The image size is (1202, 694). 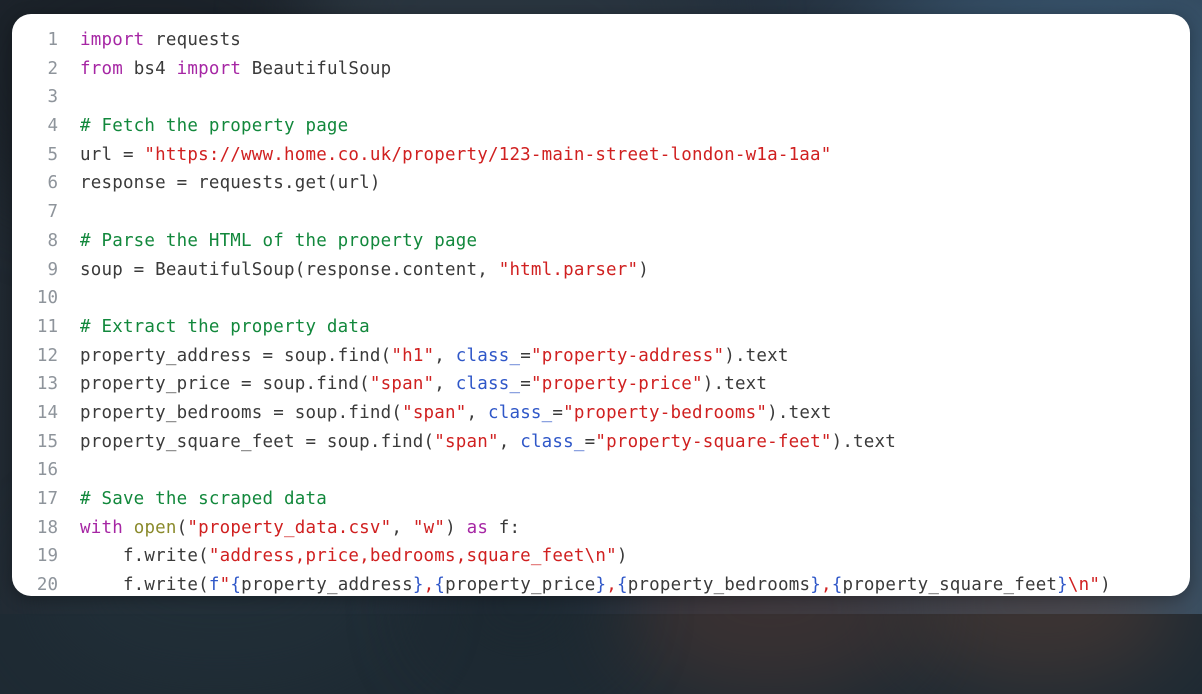 I want to click on code-line: 1import requests, so click(x=601, y=40).